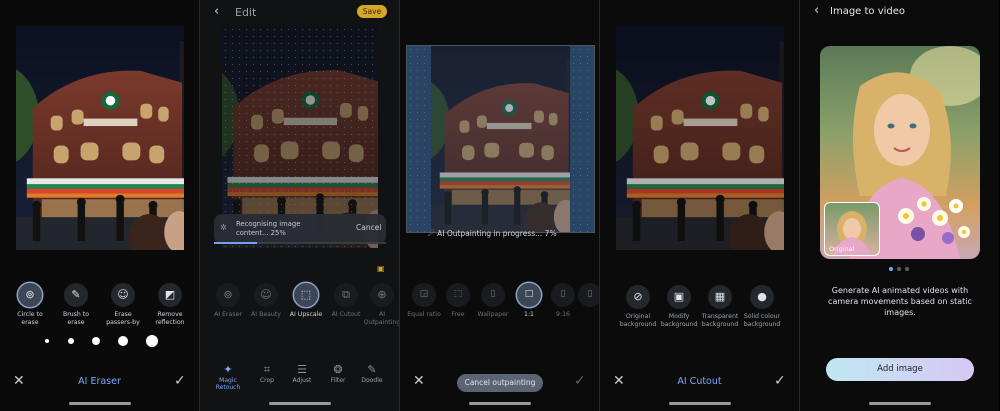  What do you see at coordinates (372, 11) in the screenshot?
I see `save-button: Save` at bounding box center [372, 11].